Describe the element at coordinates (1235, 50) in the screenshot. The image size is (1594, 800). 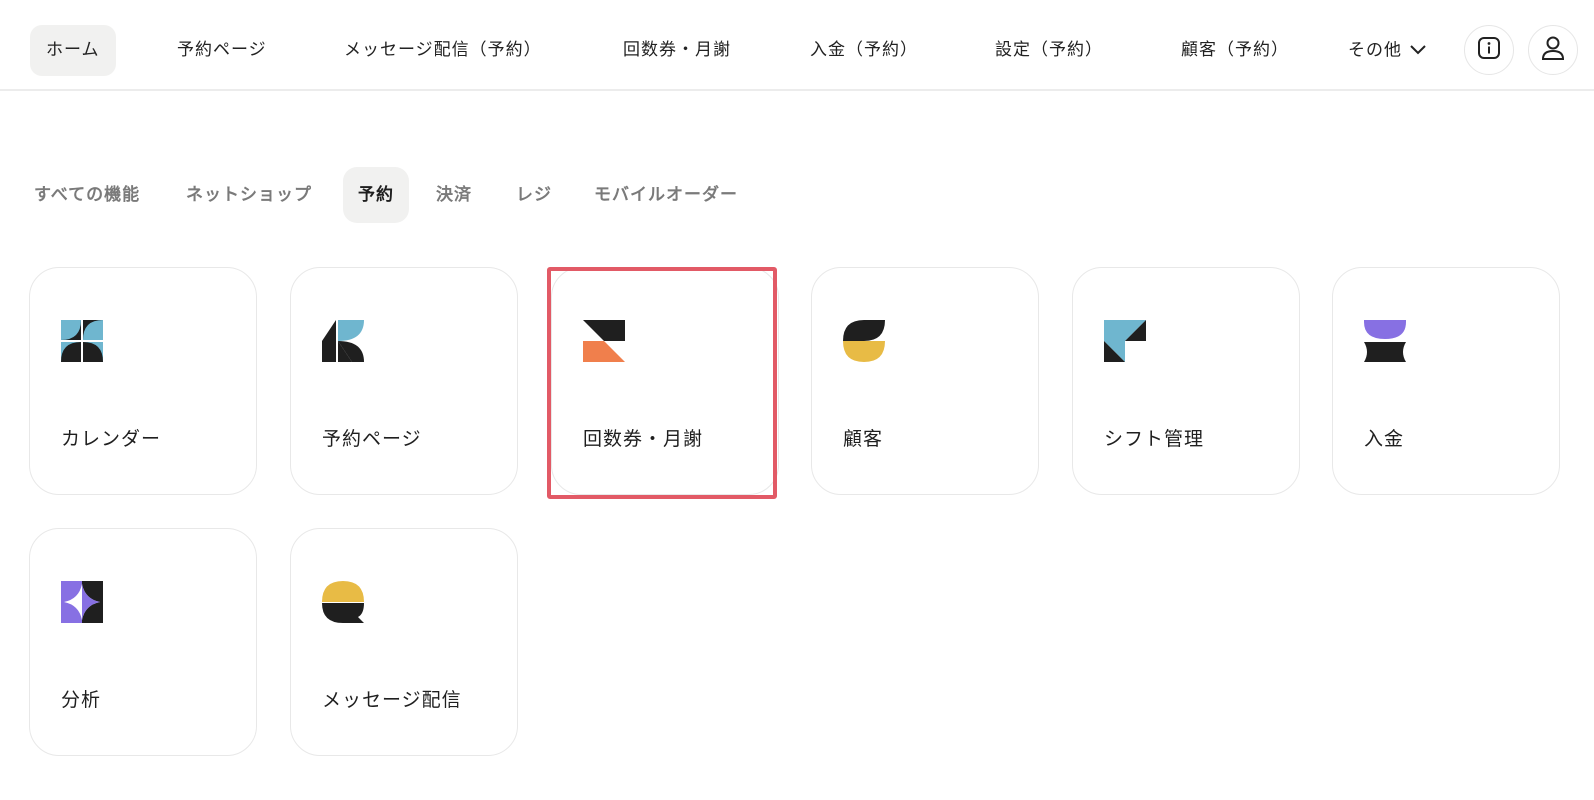
I see `nav-customers: 顧客（予約）` at that location.